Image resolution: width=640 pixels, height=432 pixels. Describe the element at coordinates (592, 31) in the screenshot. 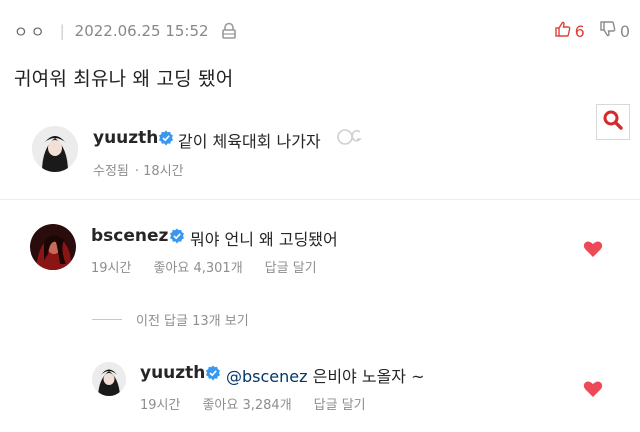

I see `vote-area: 6 0` at that location.